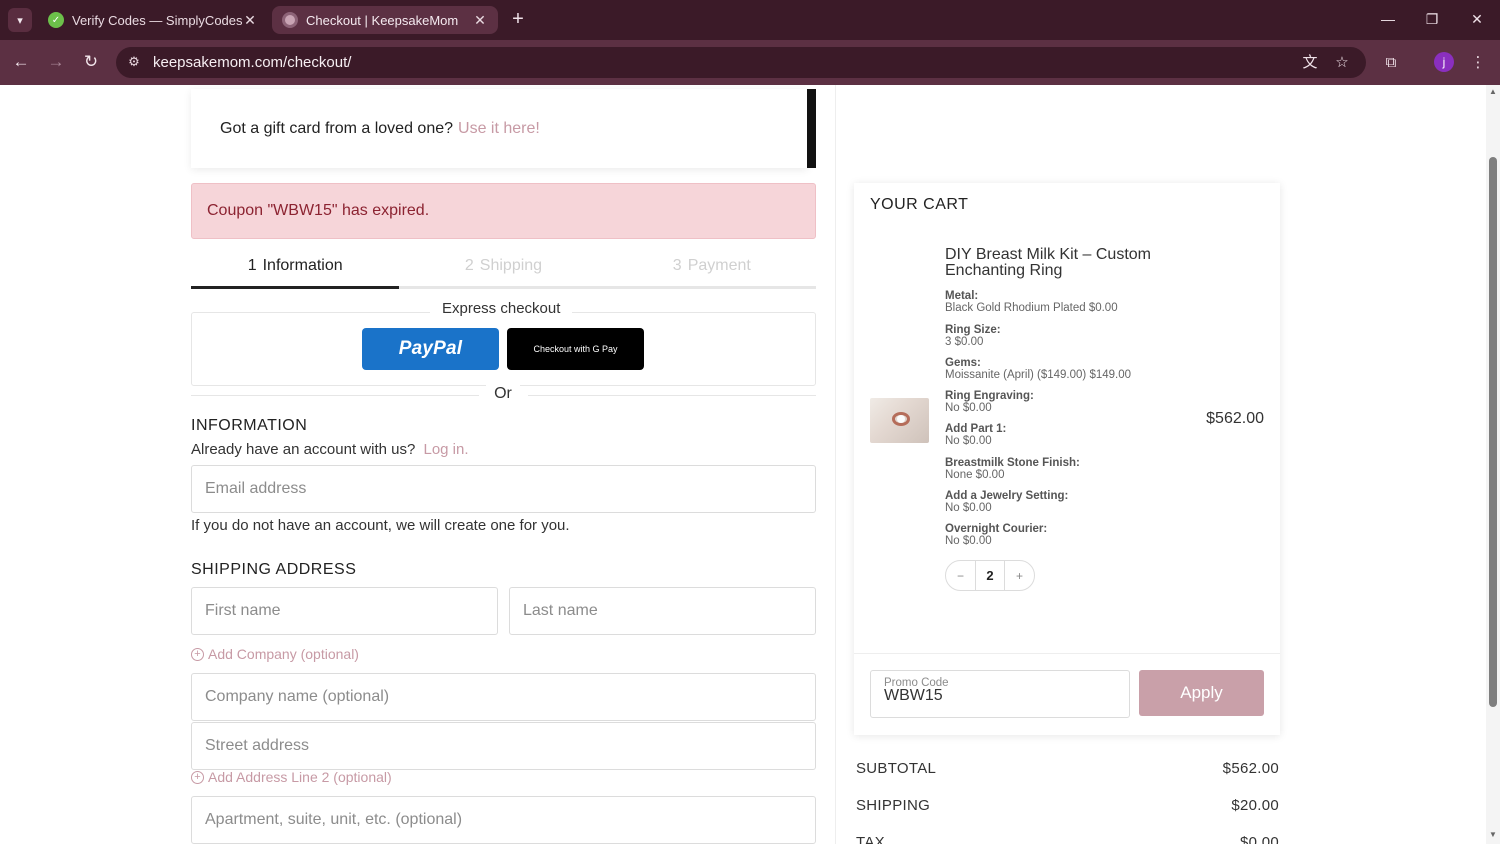 The image size is (1500, 844). I want to click on option-value: Black Gold Rhodium Plated $0.00, so click(1031, 307).